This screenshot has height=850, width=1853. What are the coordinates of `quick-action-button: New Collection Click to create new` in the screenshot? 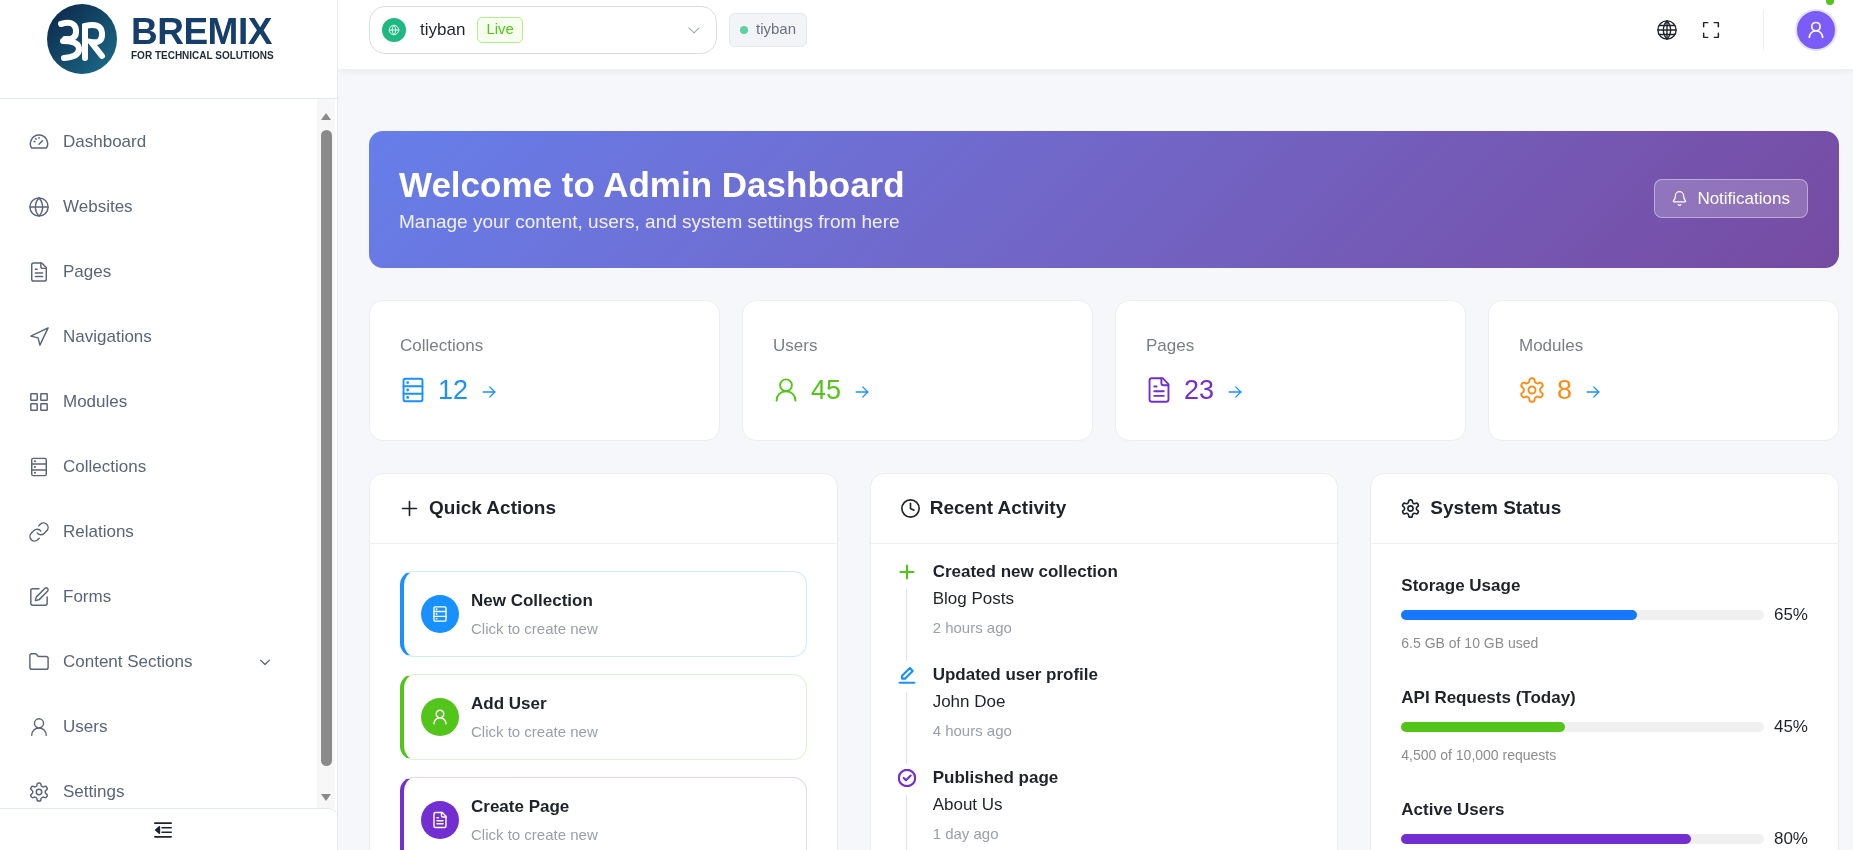 It's located at (603, 614).